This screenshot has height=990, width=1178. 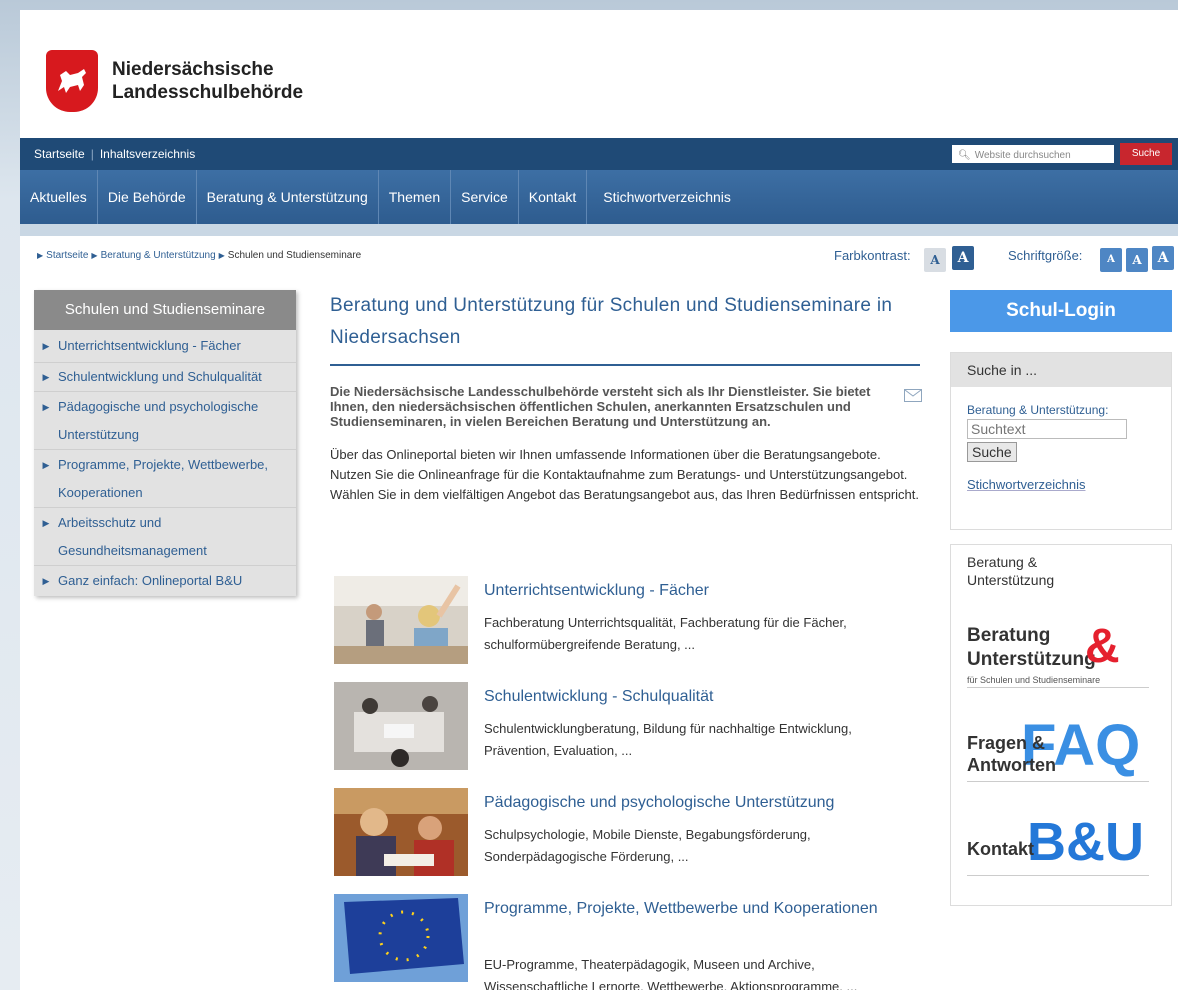 What do you see at coordinates (625, 365) in the screenshot?
I see `title-divider` at bounding box center [625, 365].